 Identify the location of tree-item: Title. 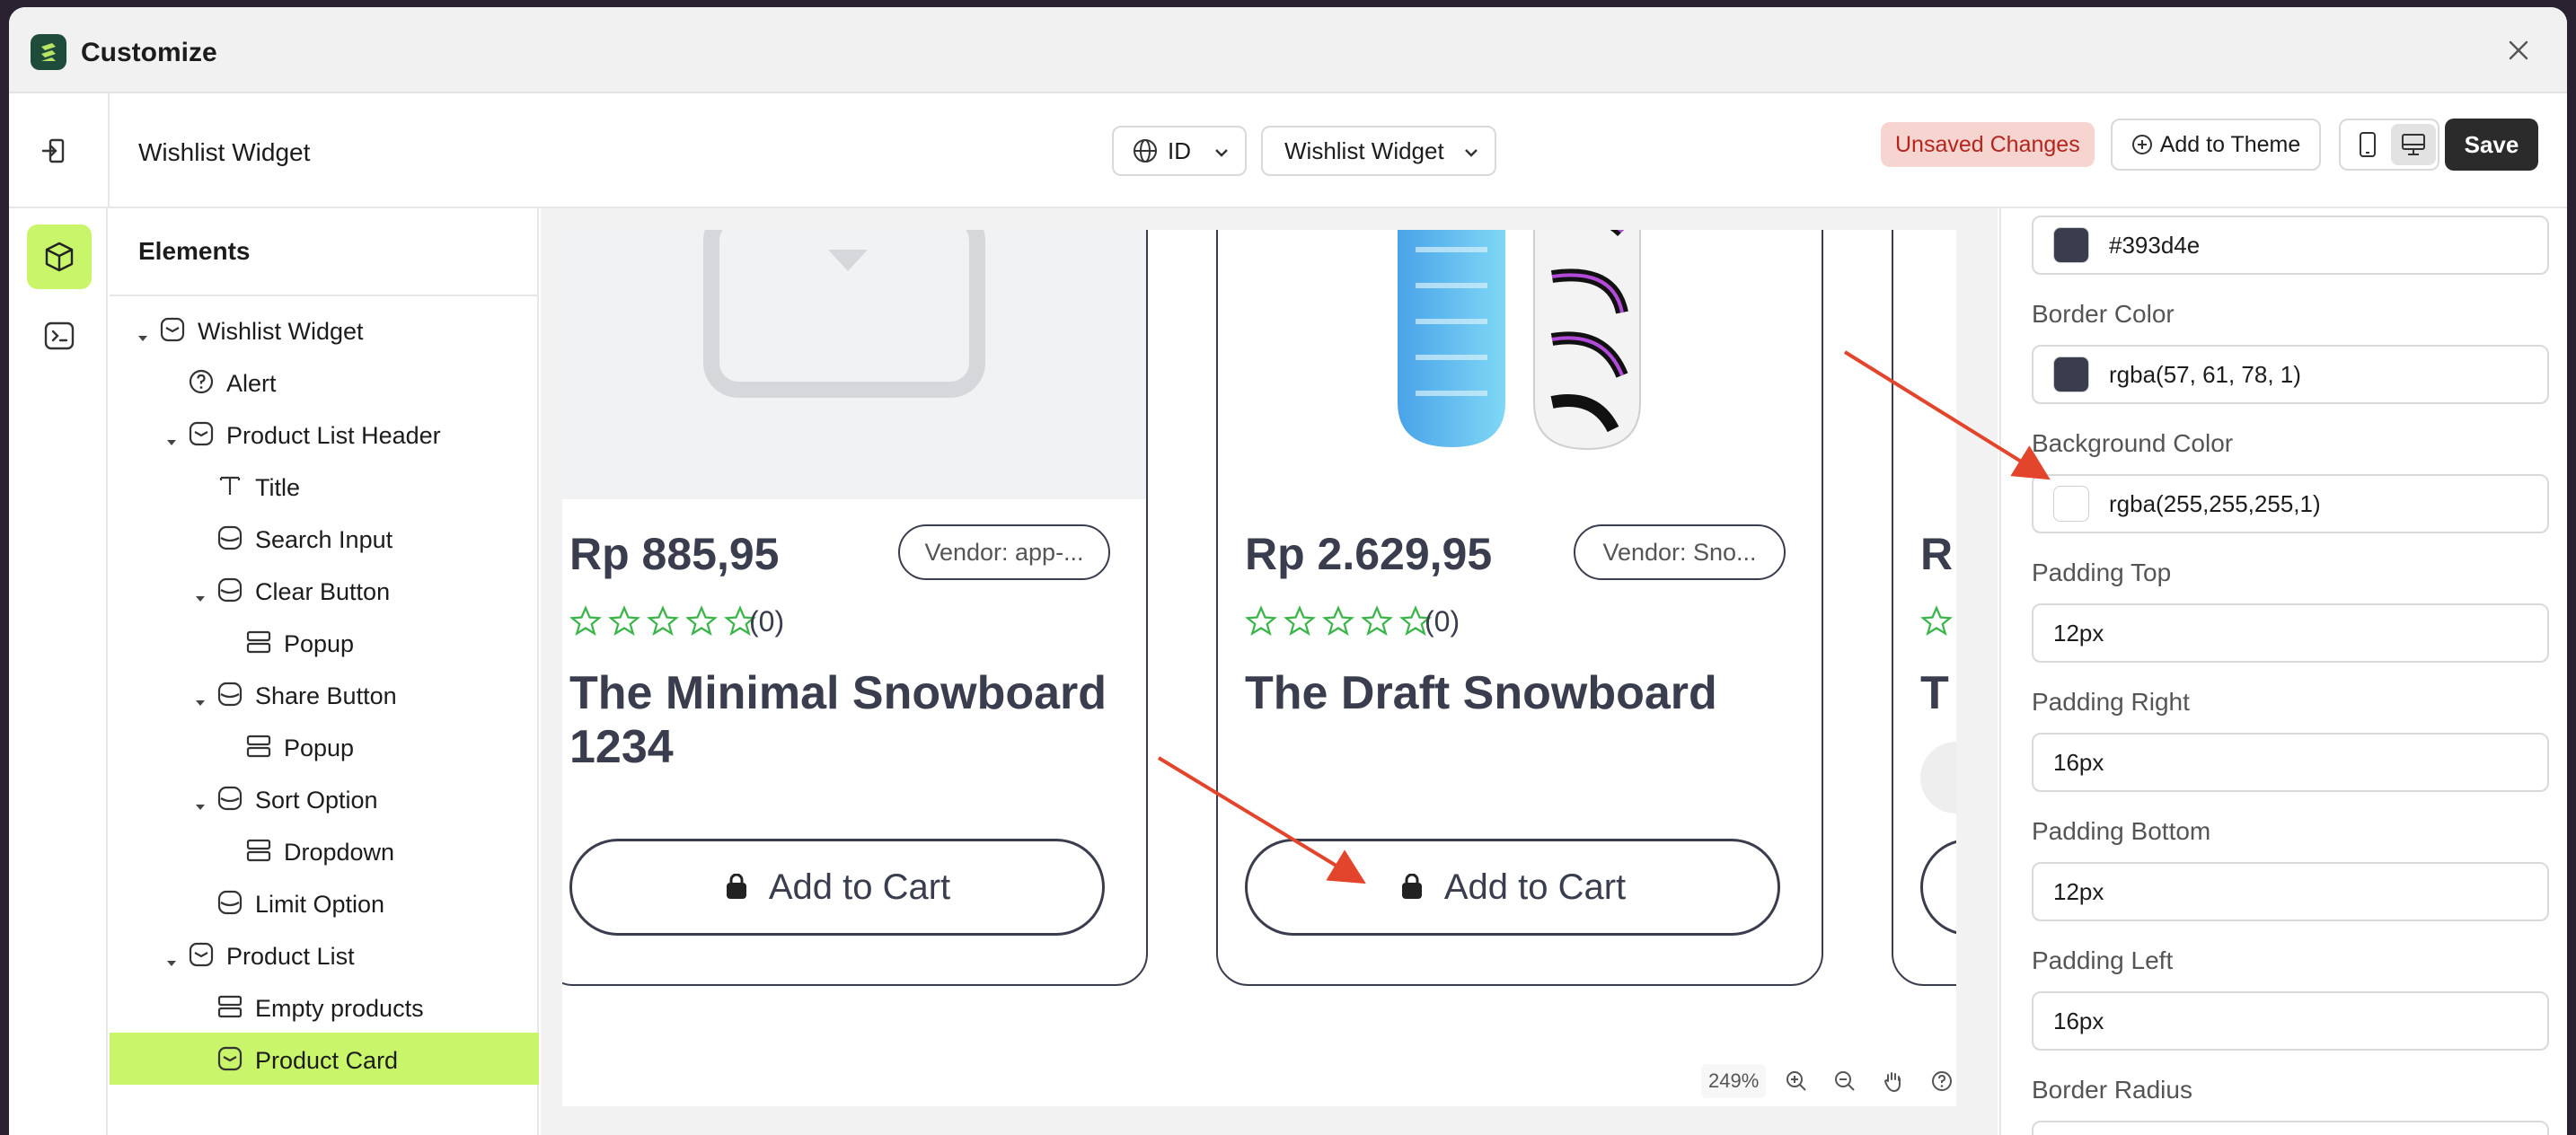
(324, 486).